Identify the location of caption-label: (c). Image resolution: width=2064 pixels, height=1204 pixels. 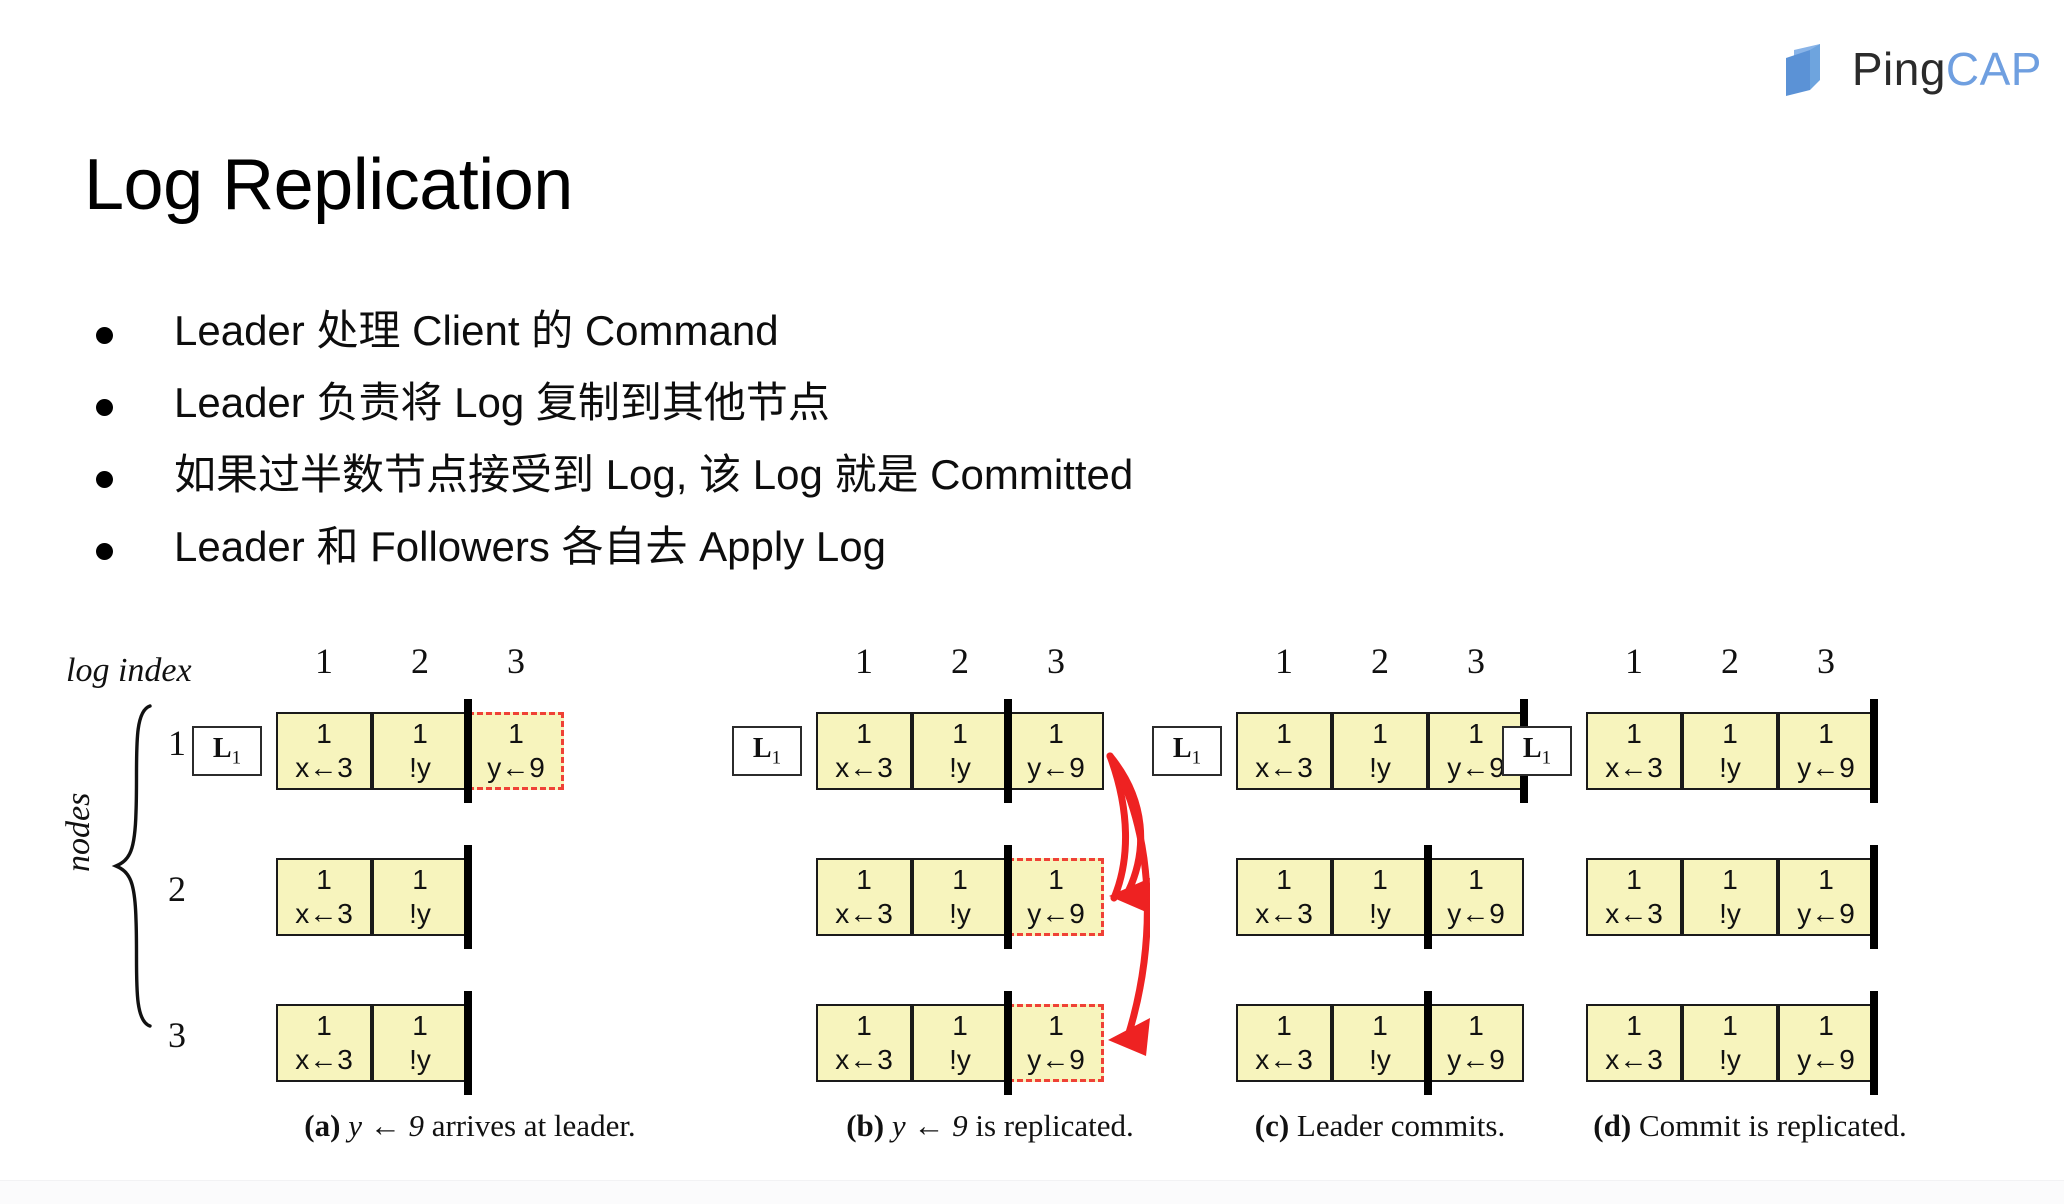
(1272, 1125).